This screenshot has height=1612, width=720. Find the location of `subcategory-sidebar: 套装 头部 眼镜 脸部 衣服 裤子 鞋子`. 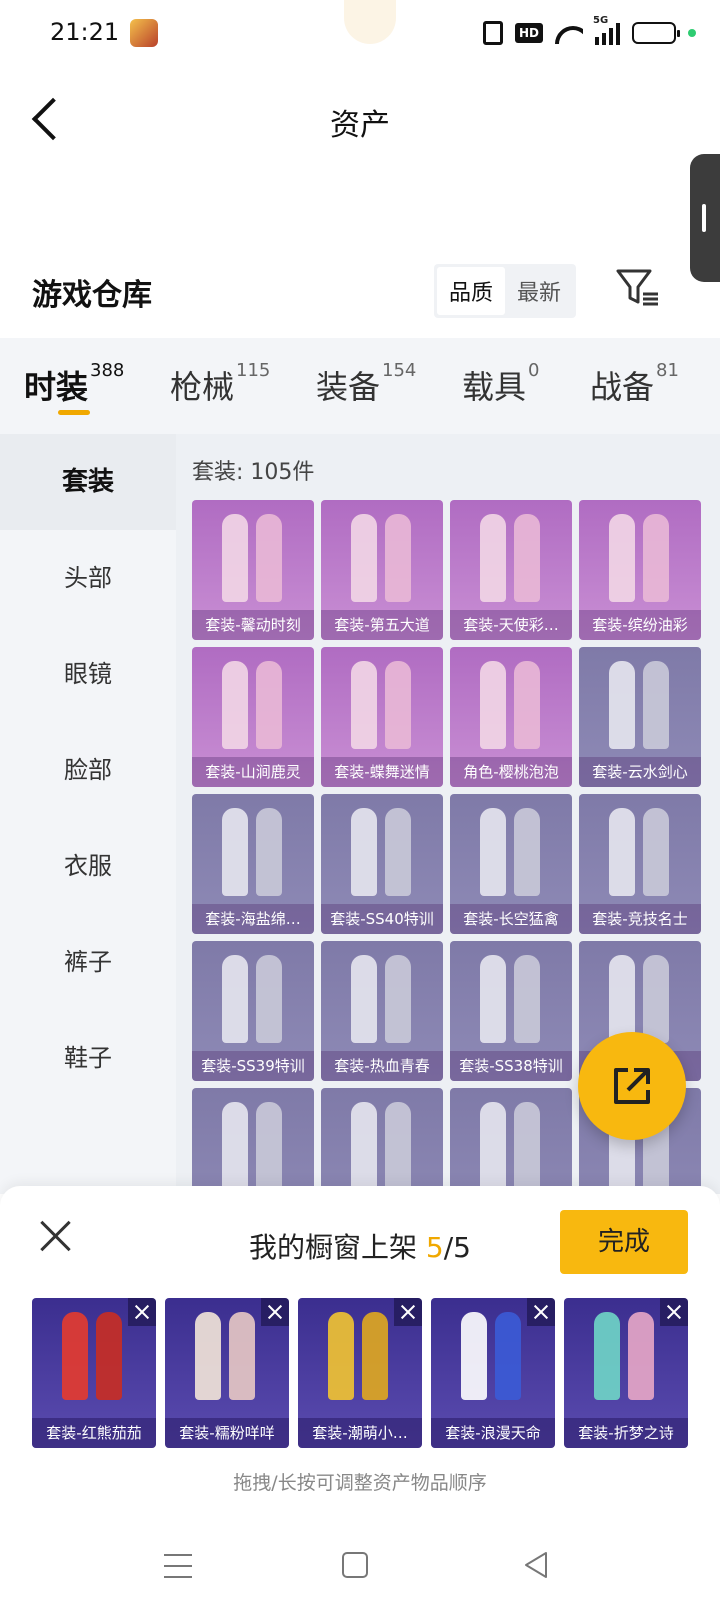

subcategory-sidebar: 套装 头部 眼镜 脸部 衣服 裤子 鞋子 is located at coordinates (88, 814).